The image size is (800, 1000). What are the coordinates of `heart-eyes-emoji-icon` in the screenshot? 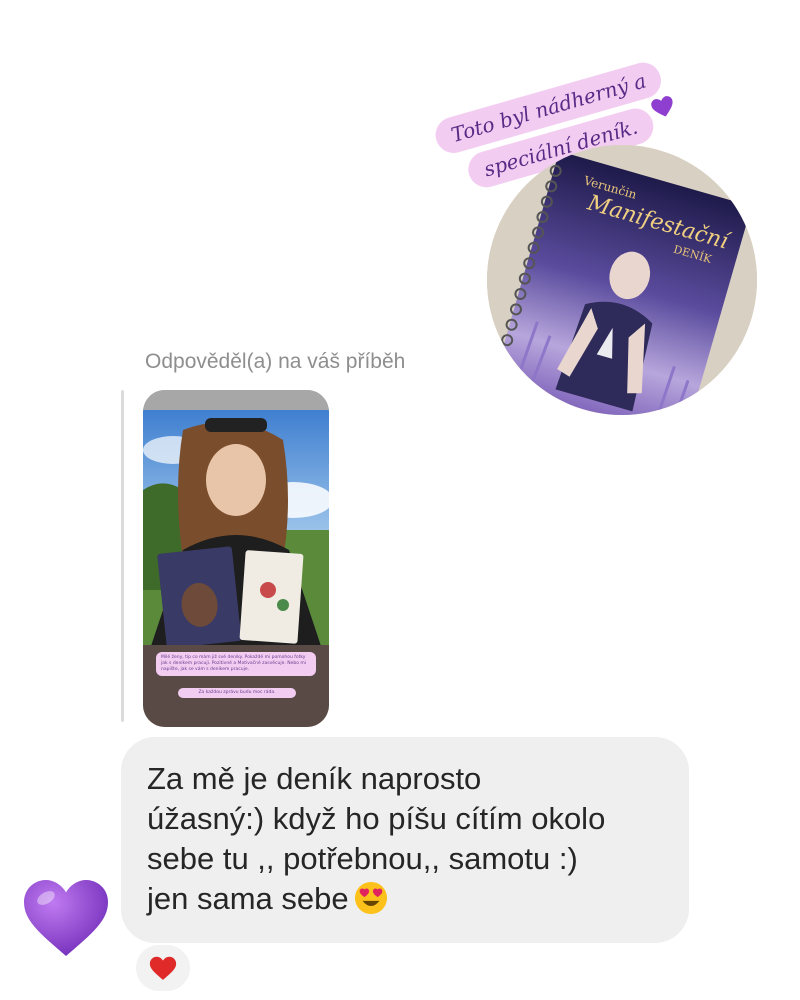 It's located at (370, 898).